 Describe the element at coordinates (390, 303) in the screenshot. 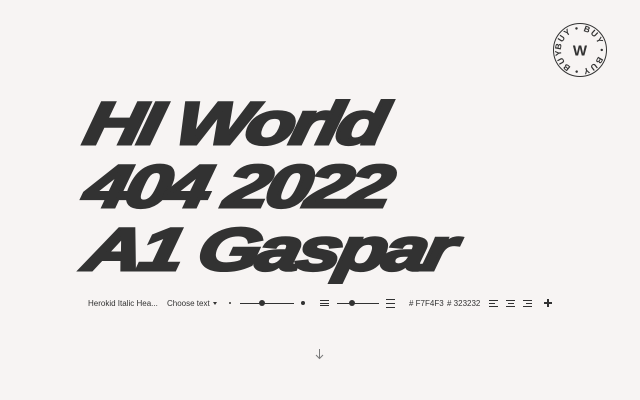

I see `line-height-loose-icon` at that location.